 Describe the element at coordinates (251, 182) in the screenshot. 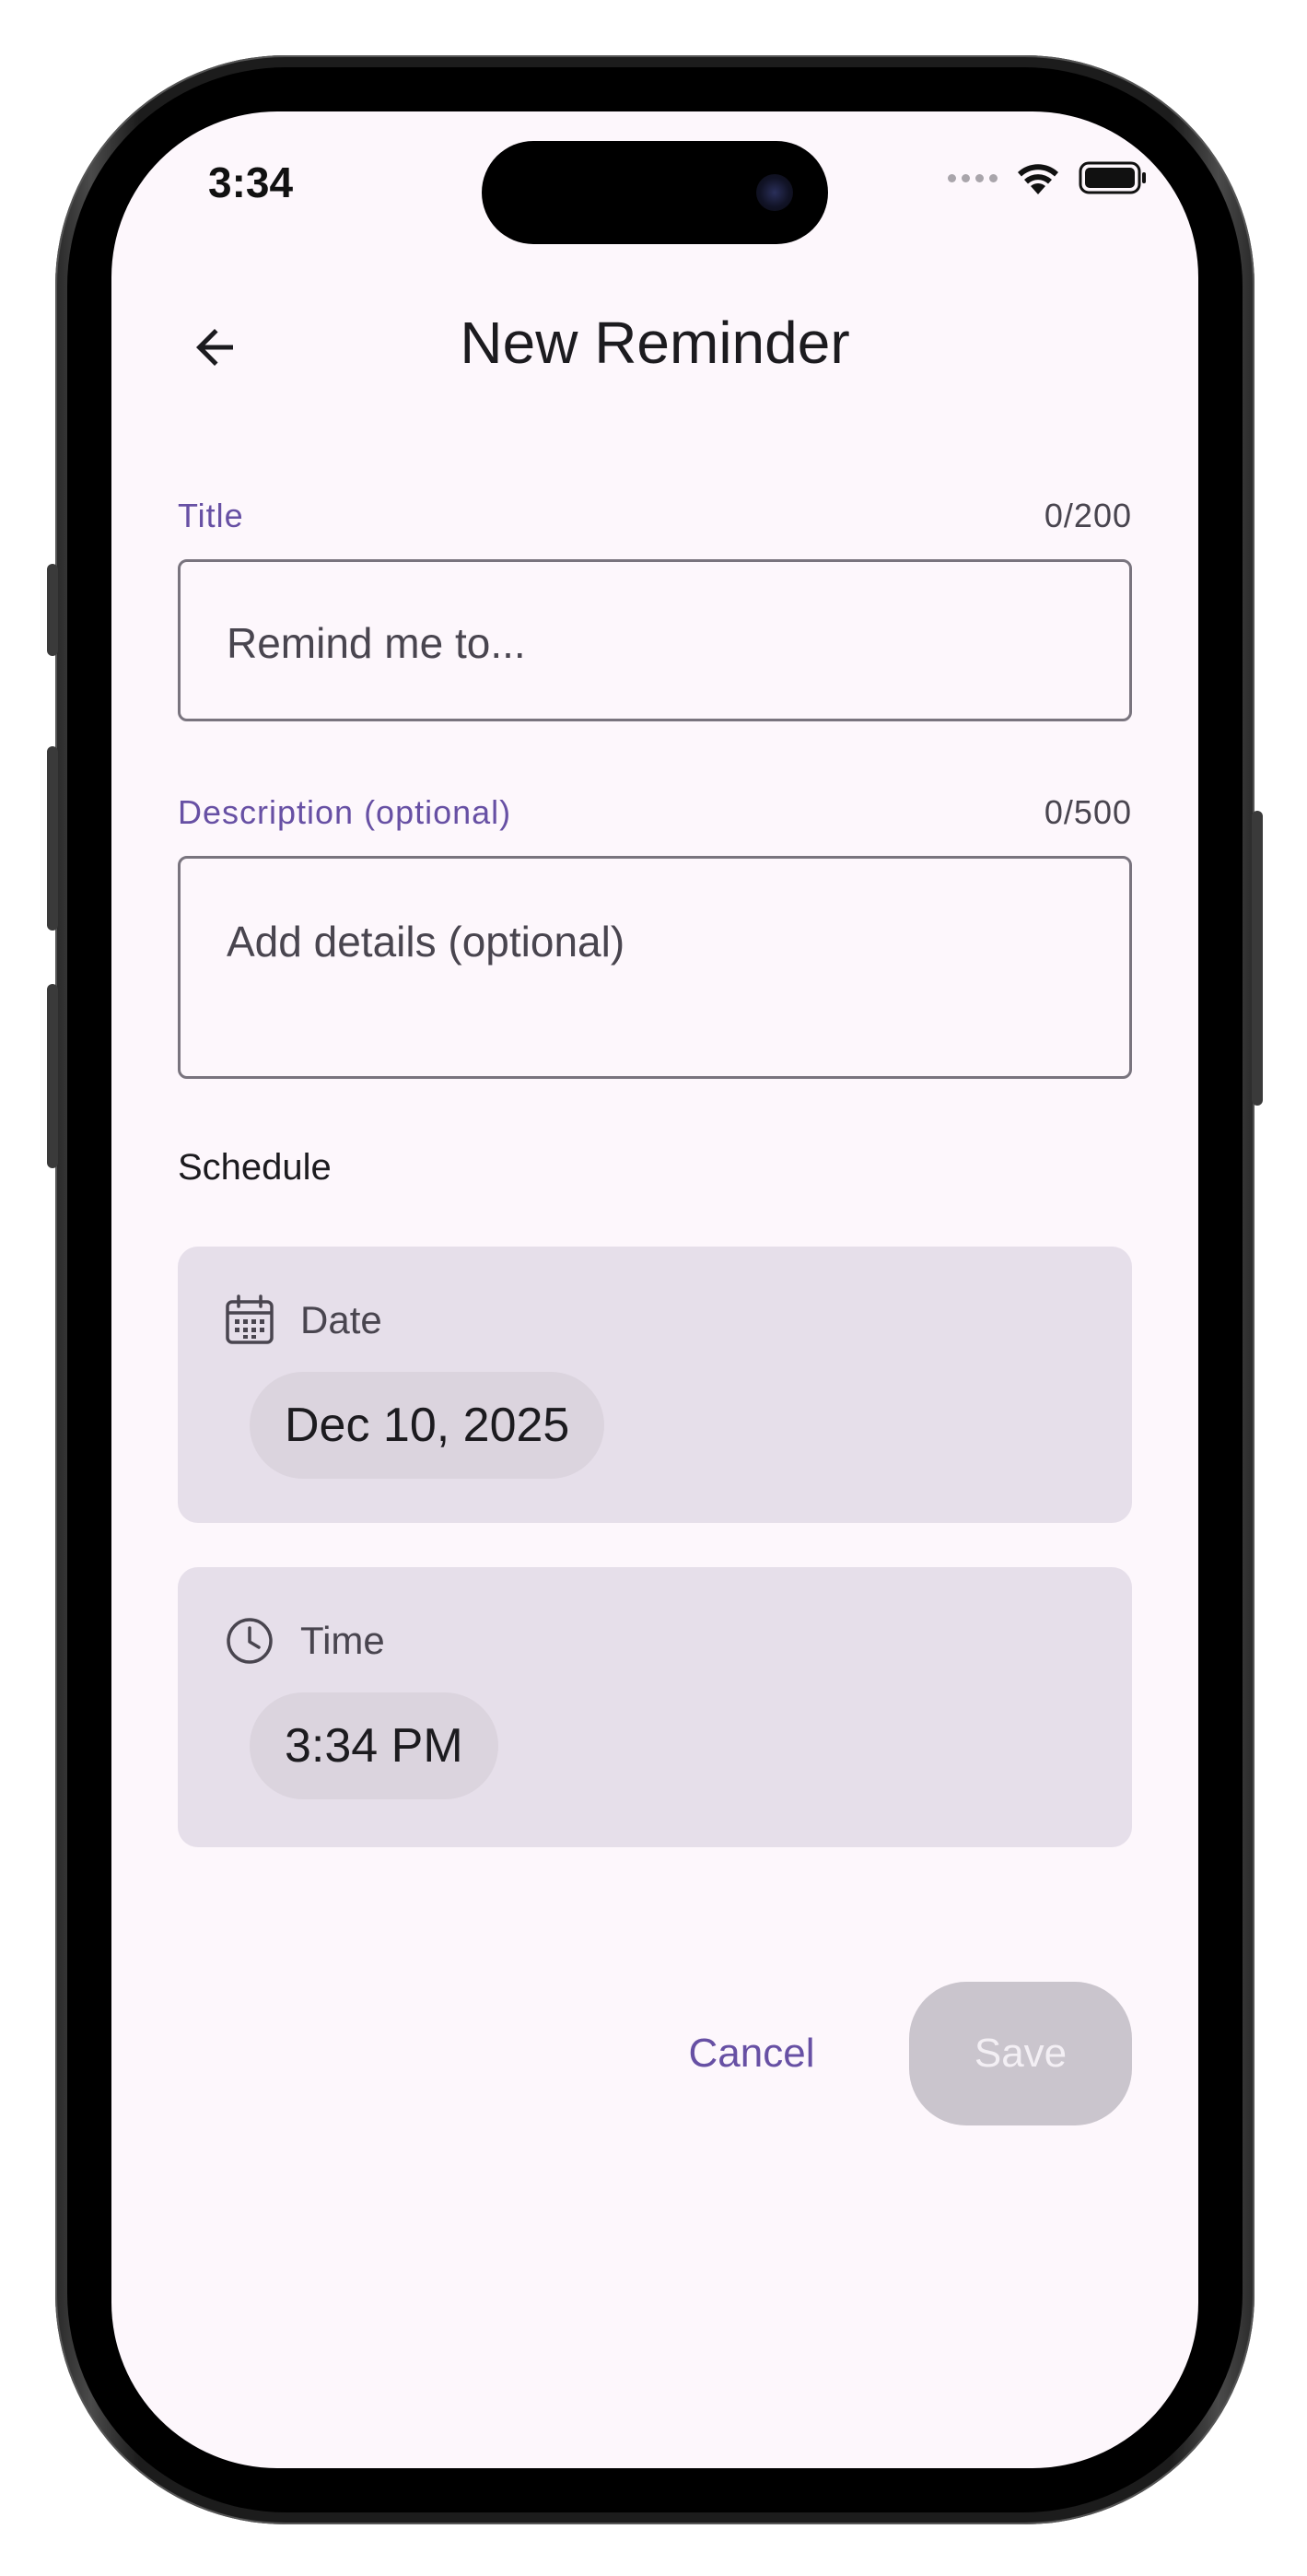

I see `status-time: 3:34` at that location.